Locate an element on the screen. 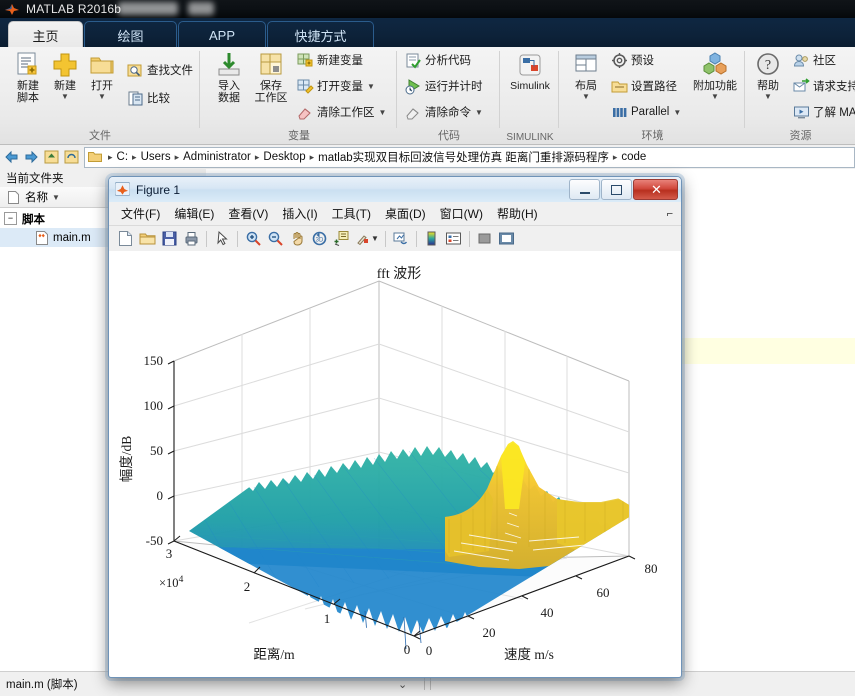  tab-home: 主页 is located at coordinates (45, 35).